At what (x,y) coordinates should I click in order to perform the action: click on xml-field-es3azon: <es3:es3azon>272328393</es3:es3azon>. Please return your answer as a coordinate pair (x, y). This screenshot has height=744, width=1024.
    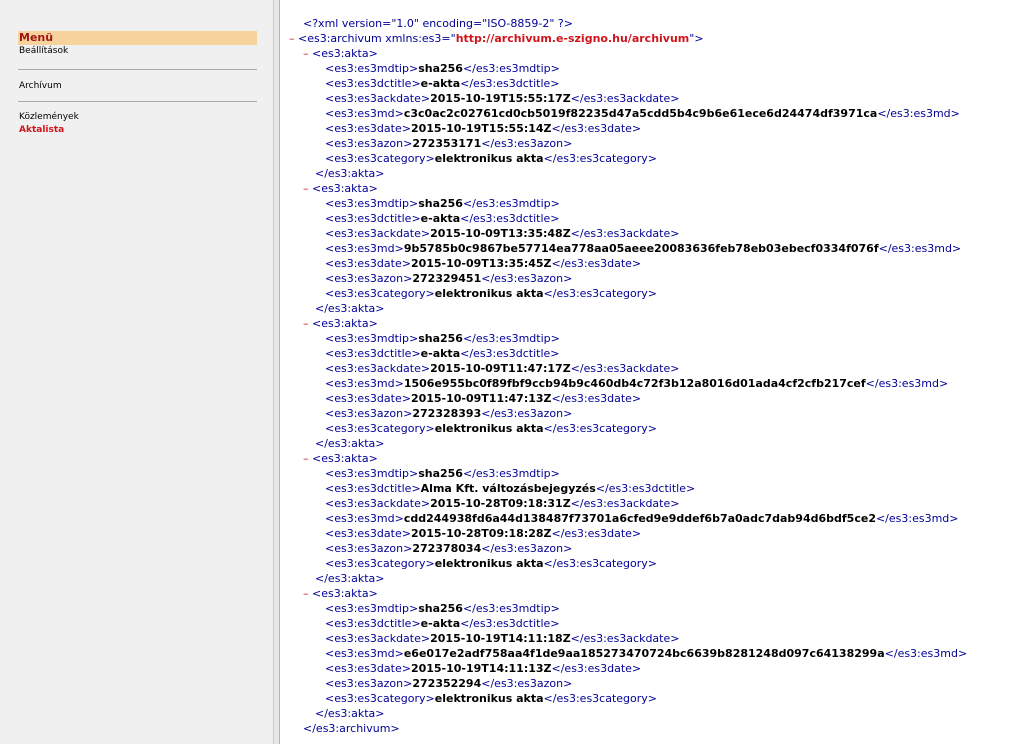
    Looking at the image, I should click on (652, 413).